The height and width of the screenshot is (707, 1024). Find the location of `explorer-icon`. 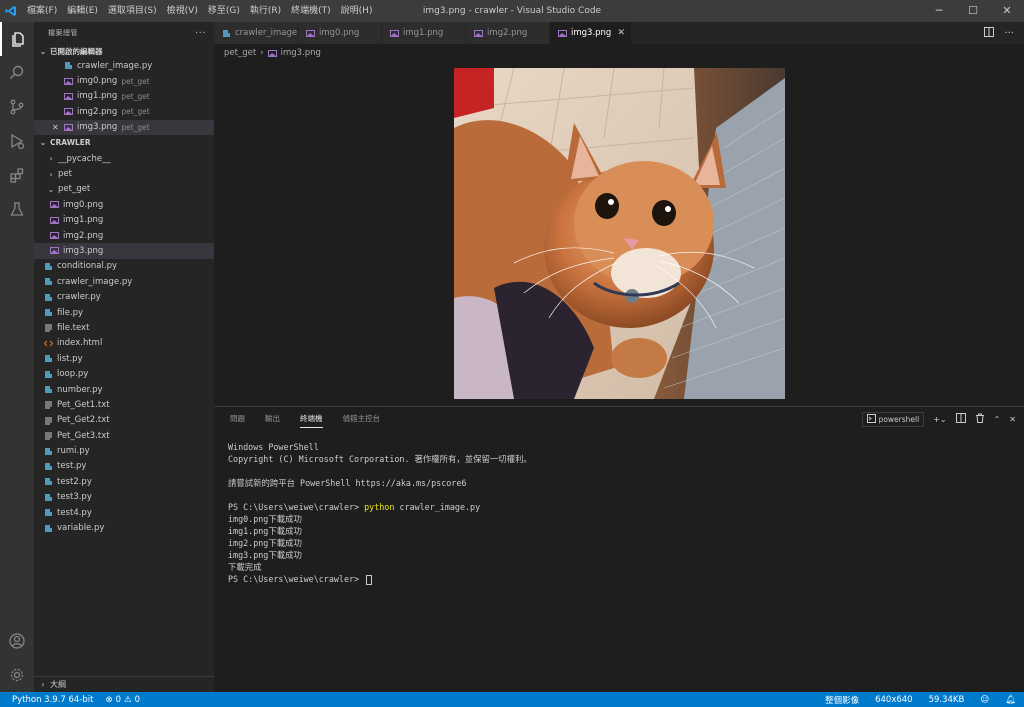

explorer-icon is located at coordinates (17, 39).